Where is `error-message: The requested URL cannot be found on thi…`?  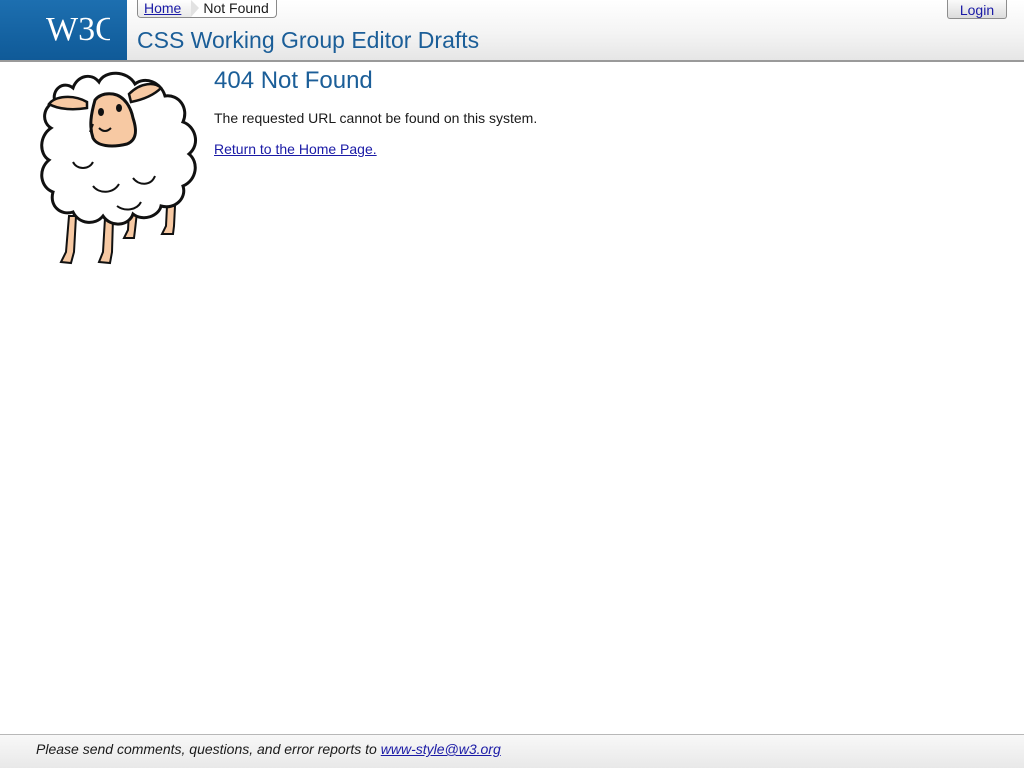 error-message: The requested URL cannot be found on thi… is located at coordinates (376, 118).